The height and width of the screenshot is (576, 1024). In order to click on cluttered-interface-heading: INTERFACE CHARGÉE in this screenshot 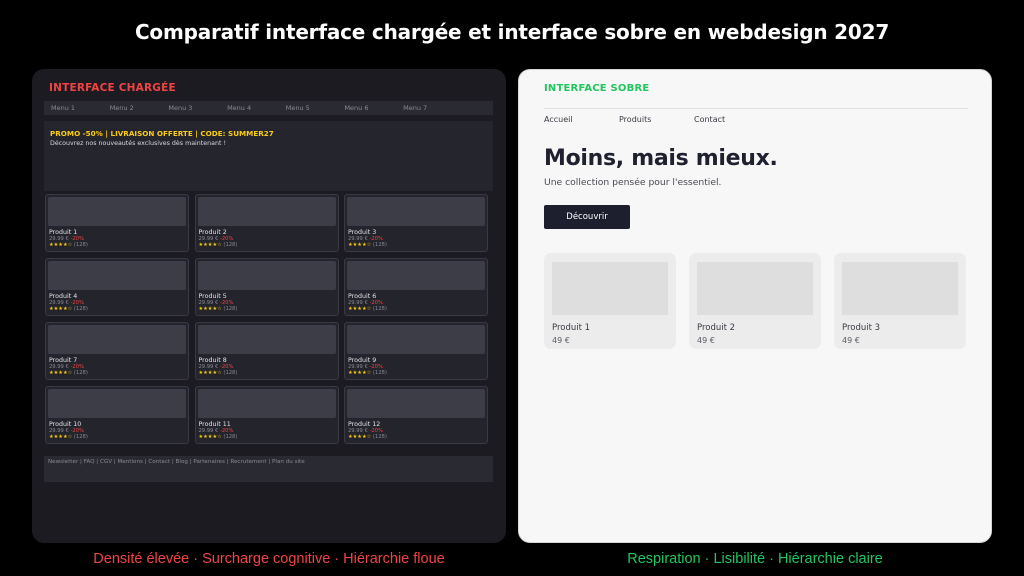, I will do `click(112, 88)`.